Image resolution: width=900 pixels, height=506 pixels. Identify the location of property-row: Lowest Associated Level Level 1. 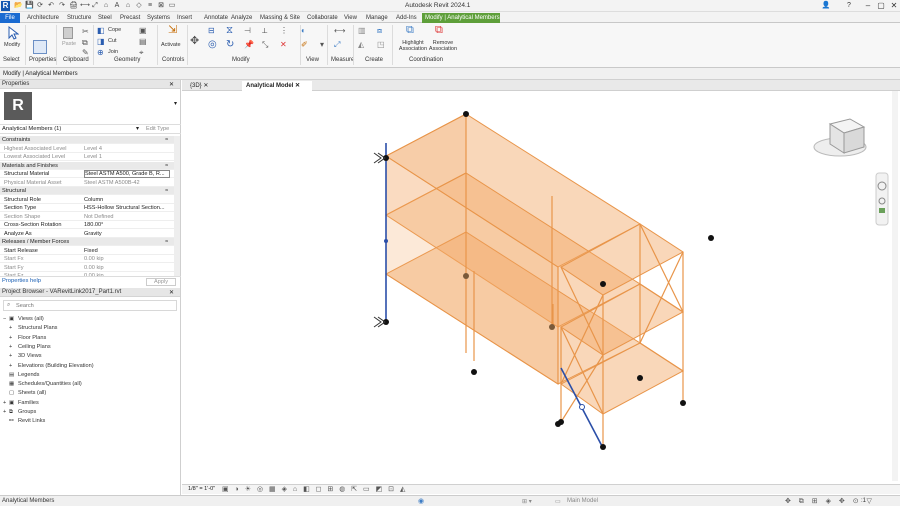
(87, 157).